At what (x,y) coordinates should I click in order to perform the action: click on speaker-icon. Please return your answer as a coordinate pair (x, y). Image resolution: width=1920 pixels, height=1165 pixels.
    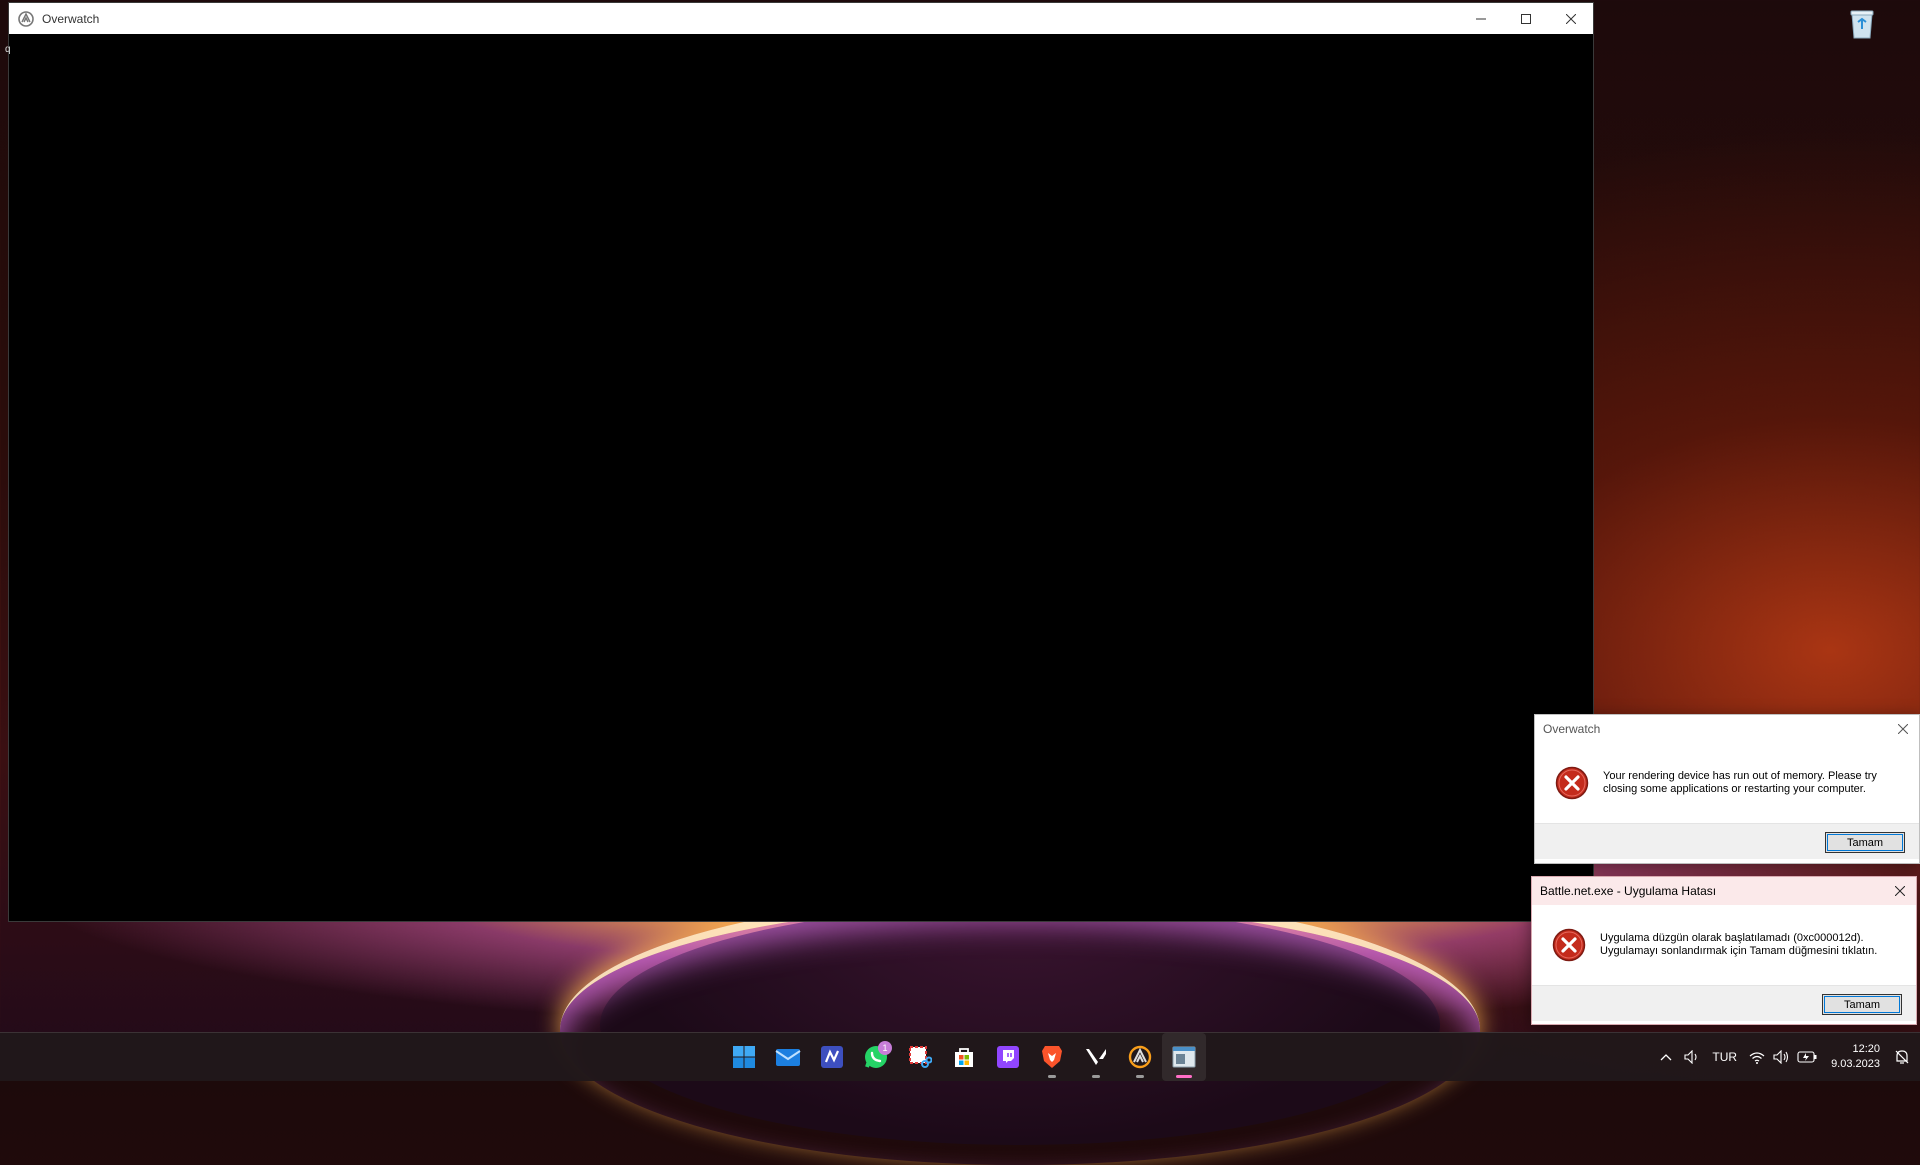
    Looking at the image, I should click on (1690, 1057).